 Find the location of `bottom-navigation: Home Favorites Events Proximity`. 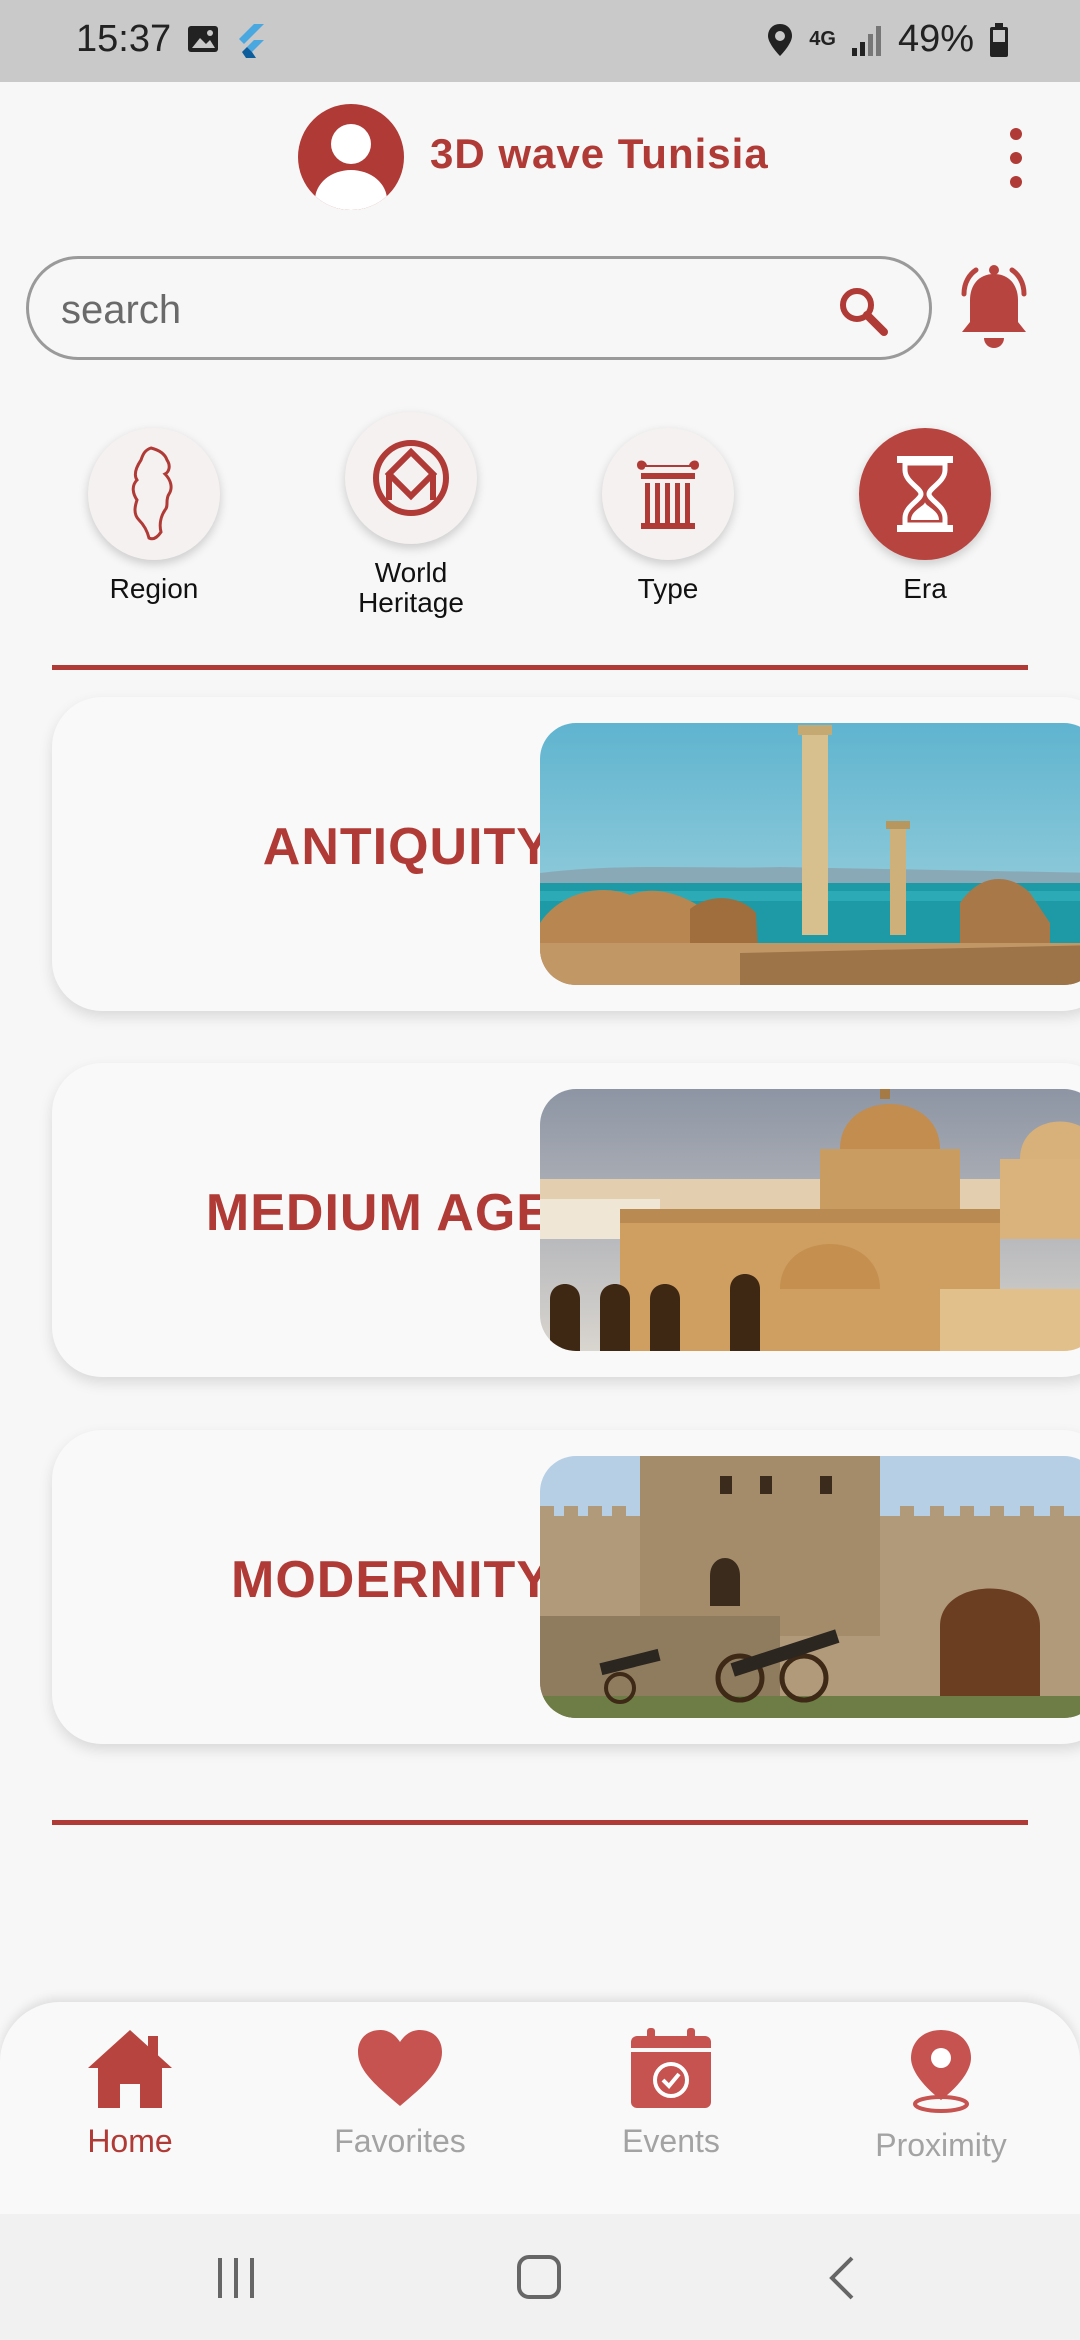

bottom-navigation: Home Favorites Events Proximity is located at coordinates (540, 2108).